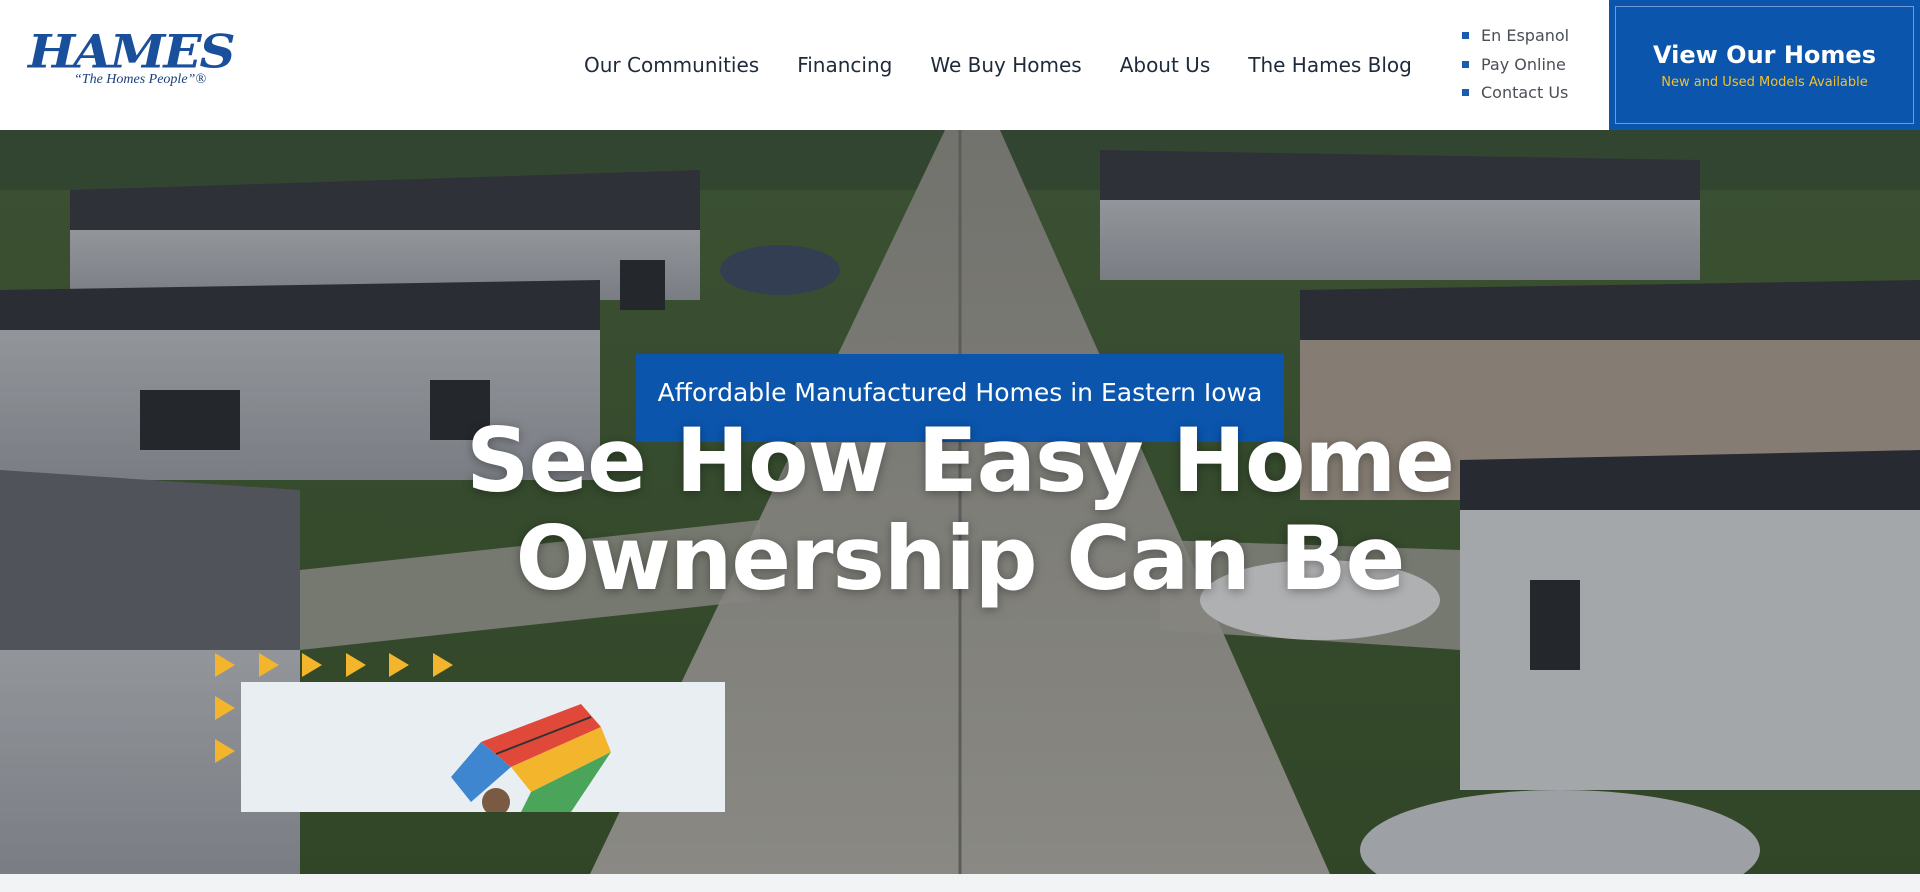 The width and height of the screenshot is (1920, 892). I want to click on nav-item-we-buy-homes: We Buy Homes, so click(1005, 65).